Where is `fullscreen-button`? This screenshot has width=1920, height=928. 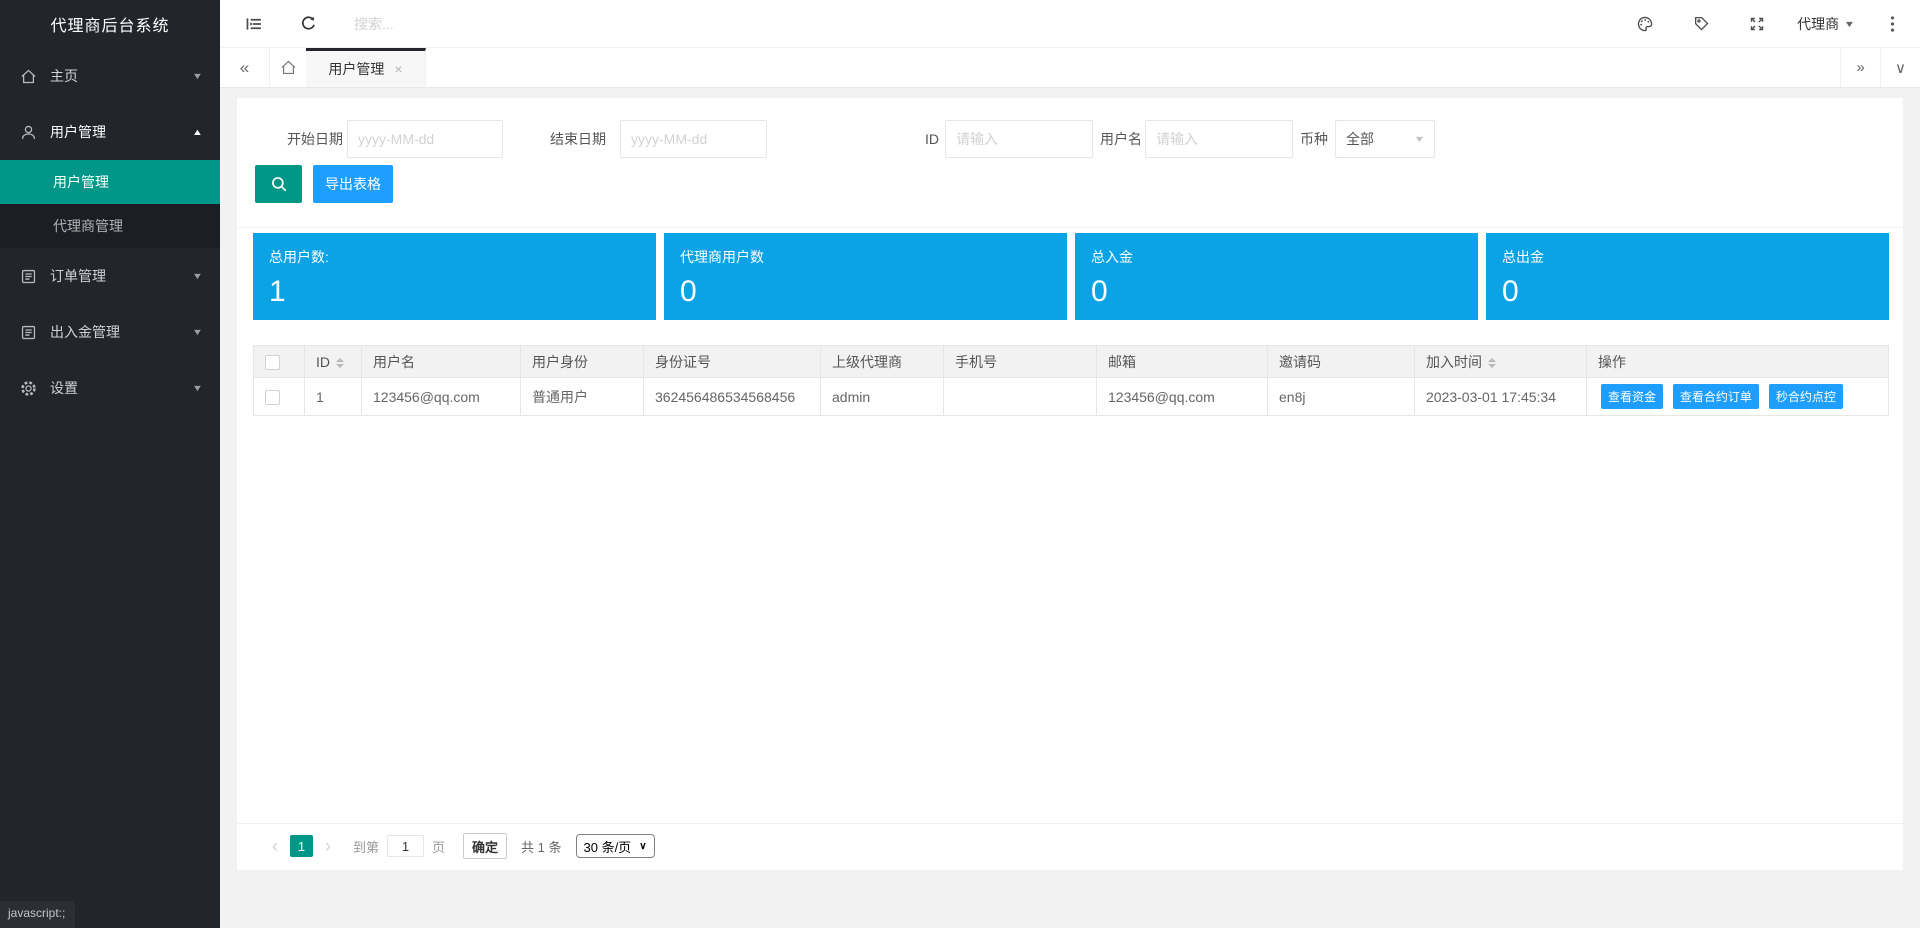
fullscreen-button is located at coordinates (1757, 24).